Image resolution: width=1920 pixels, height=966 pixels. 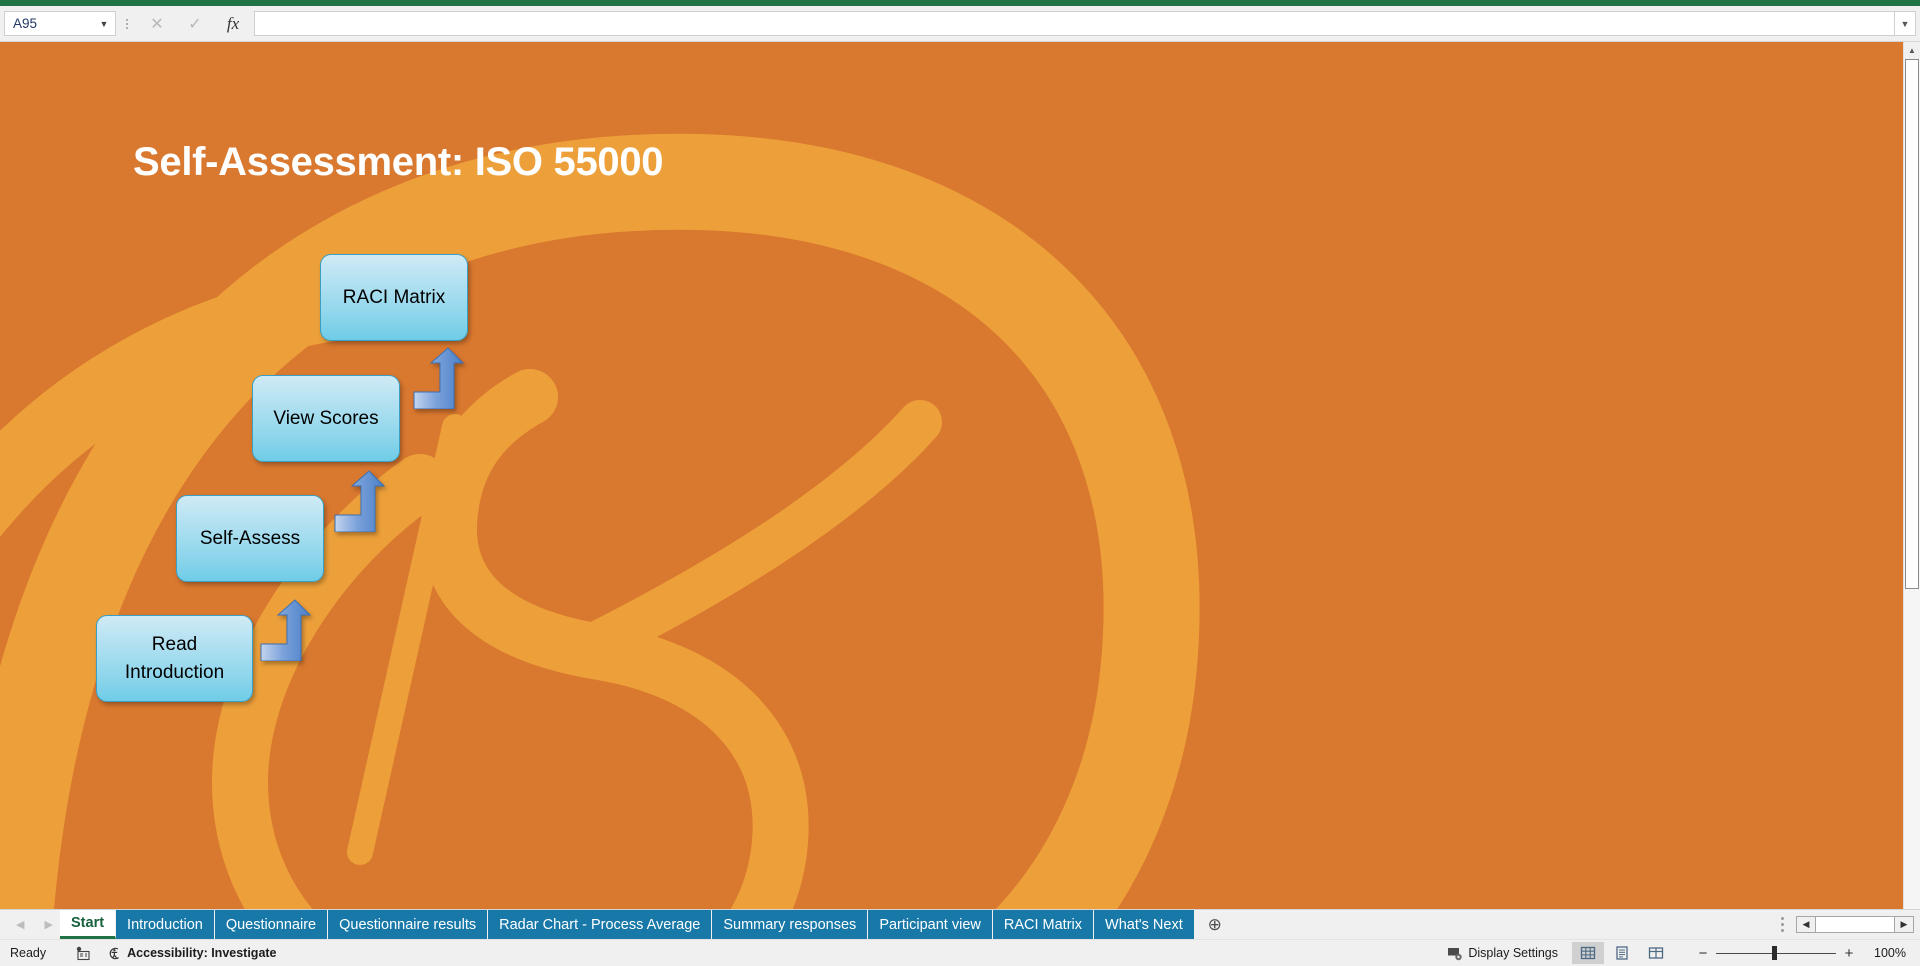 What do you see at coordinates (1074, 23) in the screenshot?
I see `formula-input` at bounding box center [1074, 23].